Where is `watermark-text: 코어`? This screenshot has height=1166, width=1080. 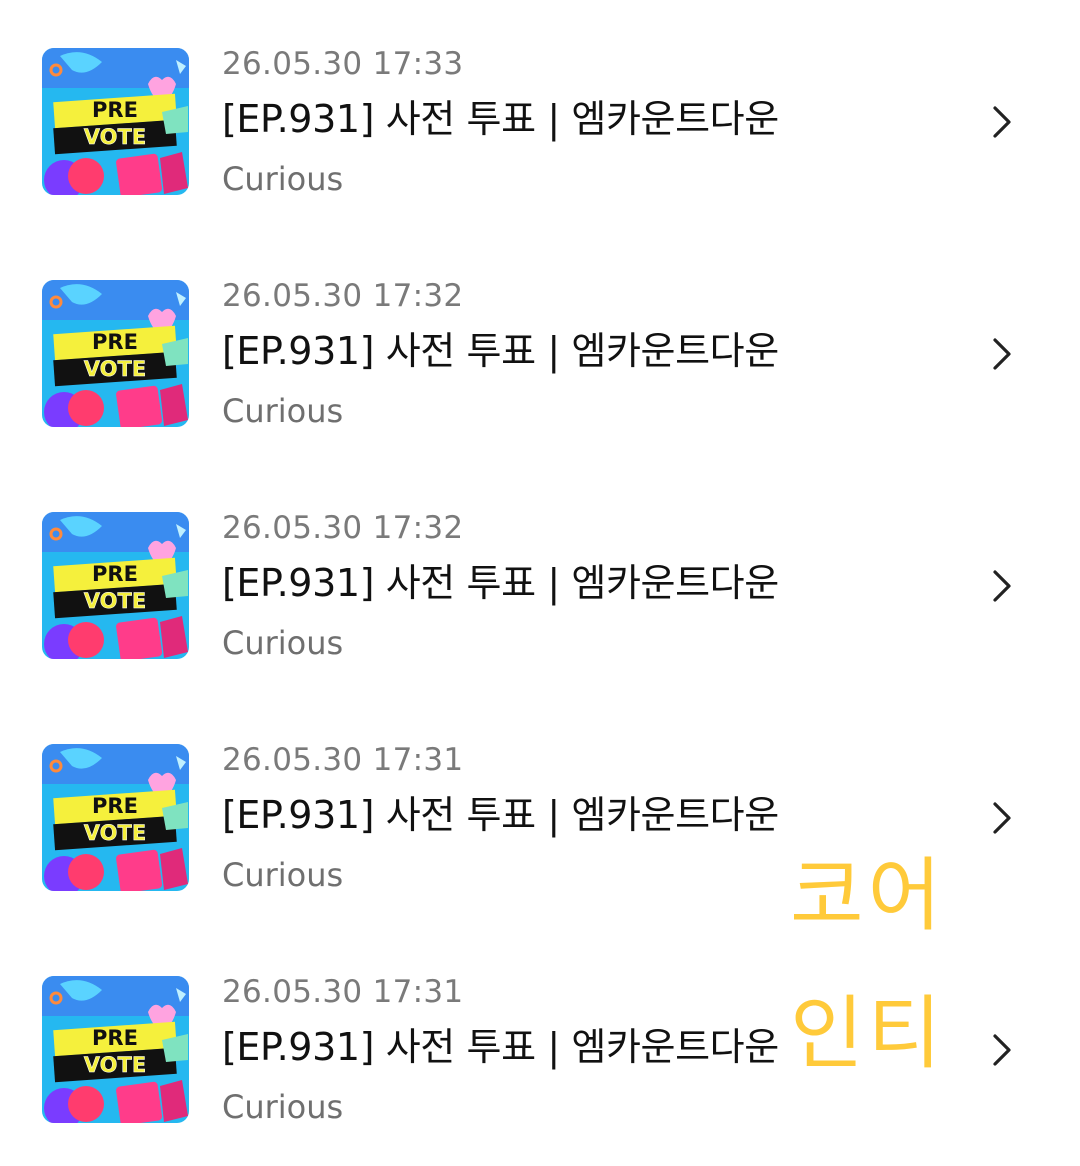 watermark-text: 코어 is located at coordinates (868, 895).